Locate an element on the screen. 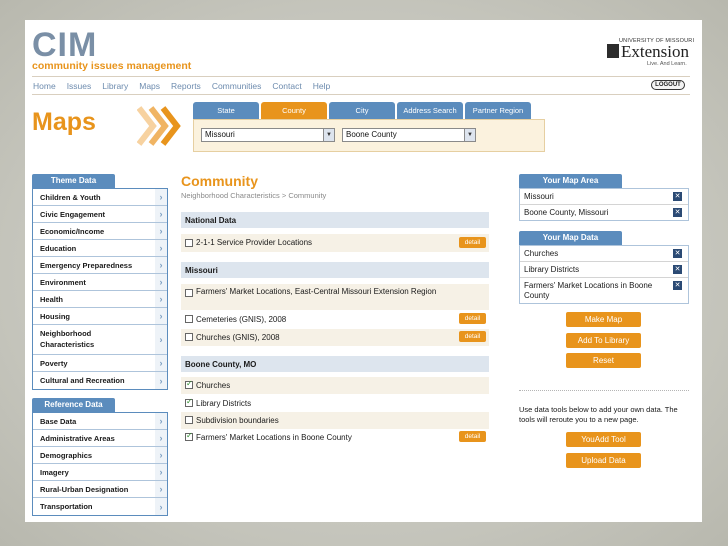 The height and width of the screenshot is (546, 728). reference-item-transportation: Transportation › is located at coordinates (100, 506).